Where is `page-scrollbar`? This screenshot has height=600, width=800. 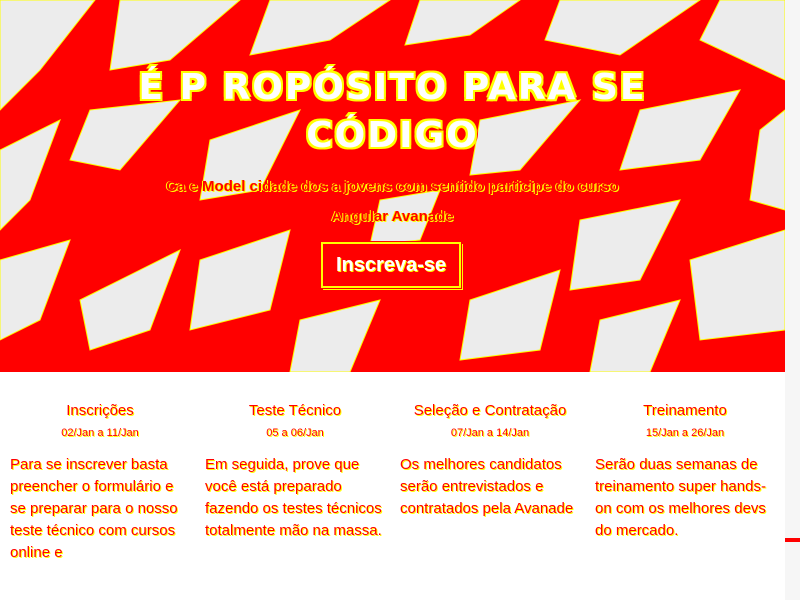
page-scrollbar is located at coordinates (792, 300).